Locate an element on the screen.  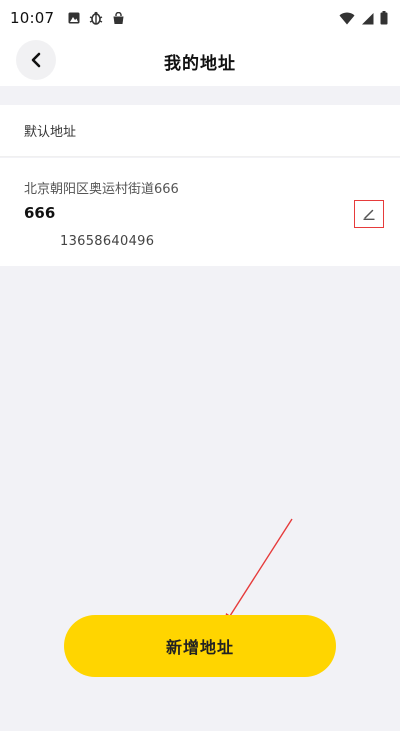
chevron-left-icon is located at coordinates (36, 60).